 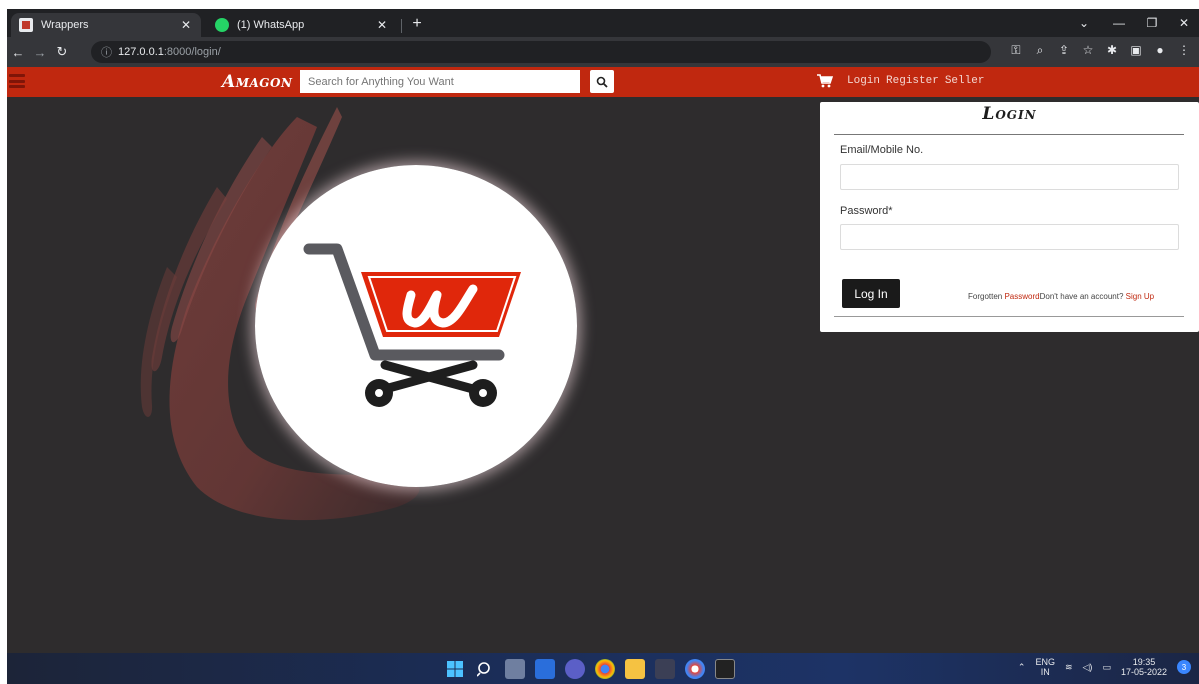 What do you see at coordinates (271, 25) in the screenshot?
I see `tab-title: (1) WhatsApp` at bounding box center [271, 25].